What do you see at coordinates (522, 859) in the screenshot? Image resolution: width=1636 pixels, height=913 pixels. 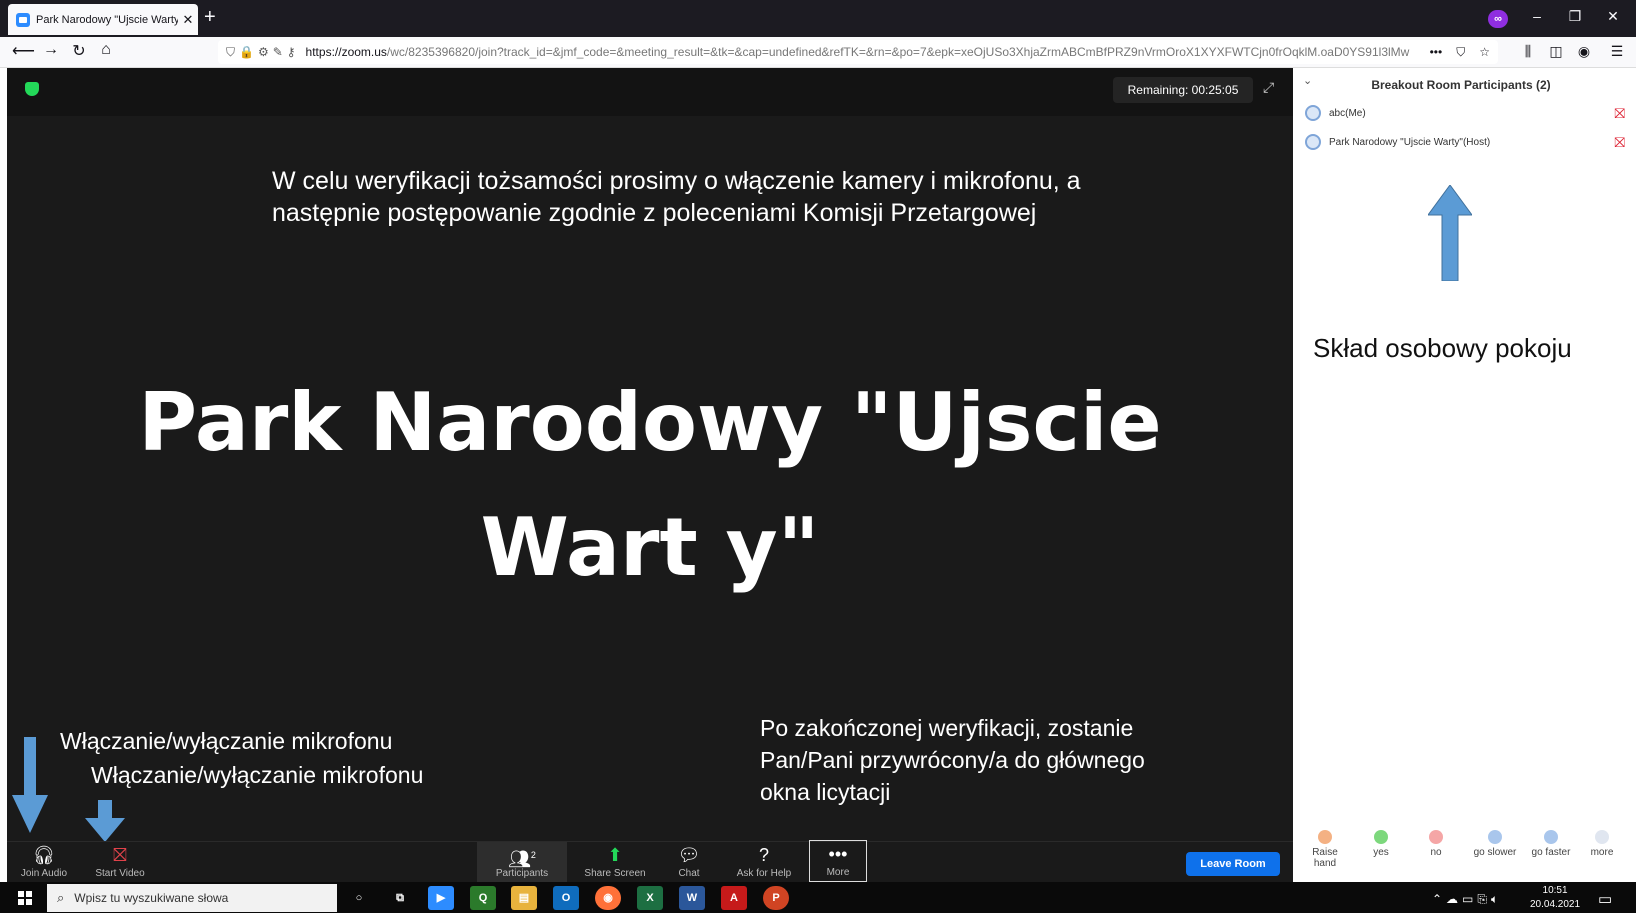 I see `participants-icon: 👥︎2` at bounding box center [522, 859].